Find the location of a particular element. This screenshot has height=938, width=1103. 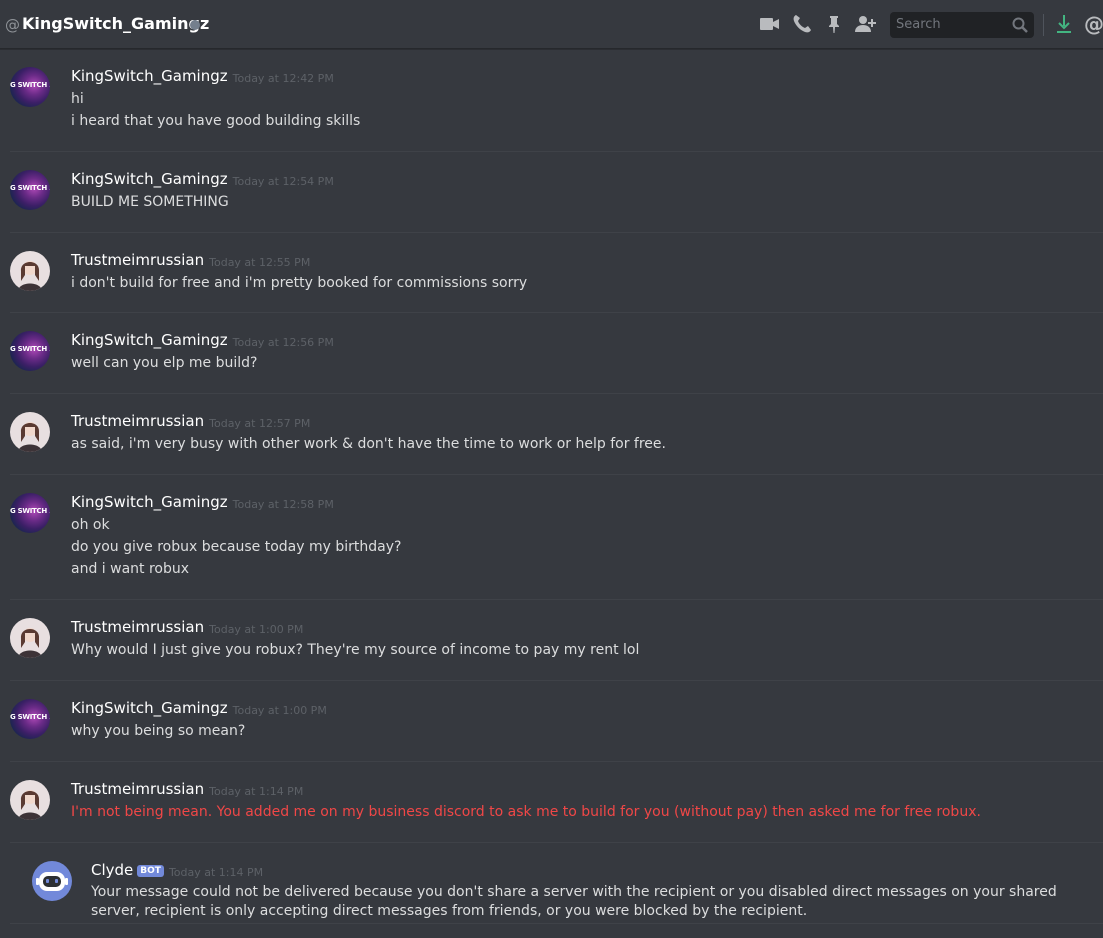

message-timestamp: Today at 12:56 PM is located at coordinates (283, 342).